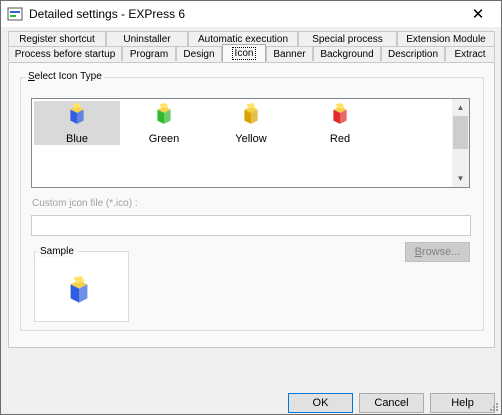 The height and width of the screenshot is (415, 502). What do you see at coordinates (460, 132) in the screenshot?
I see `scroll-thumb` at bounding box center [460, 132].